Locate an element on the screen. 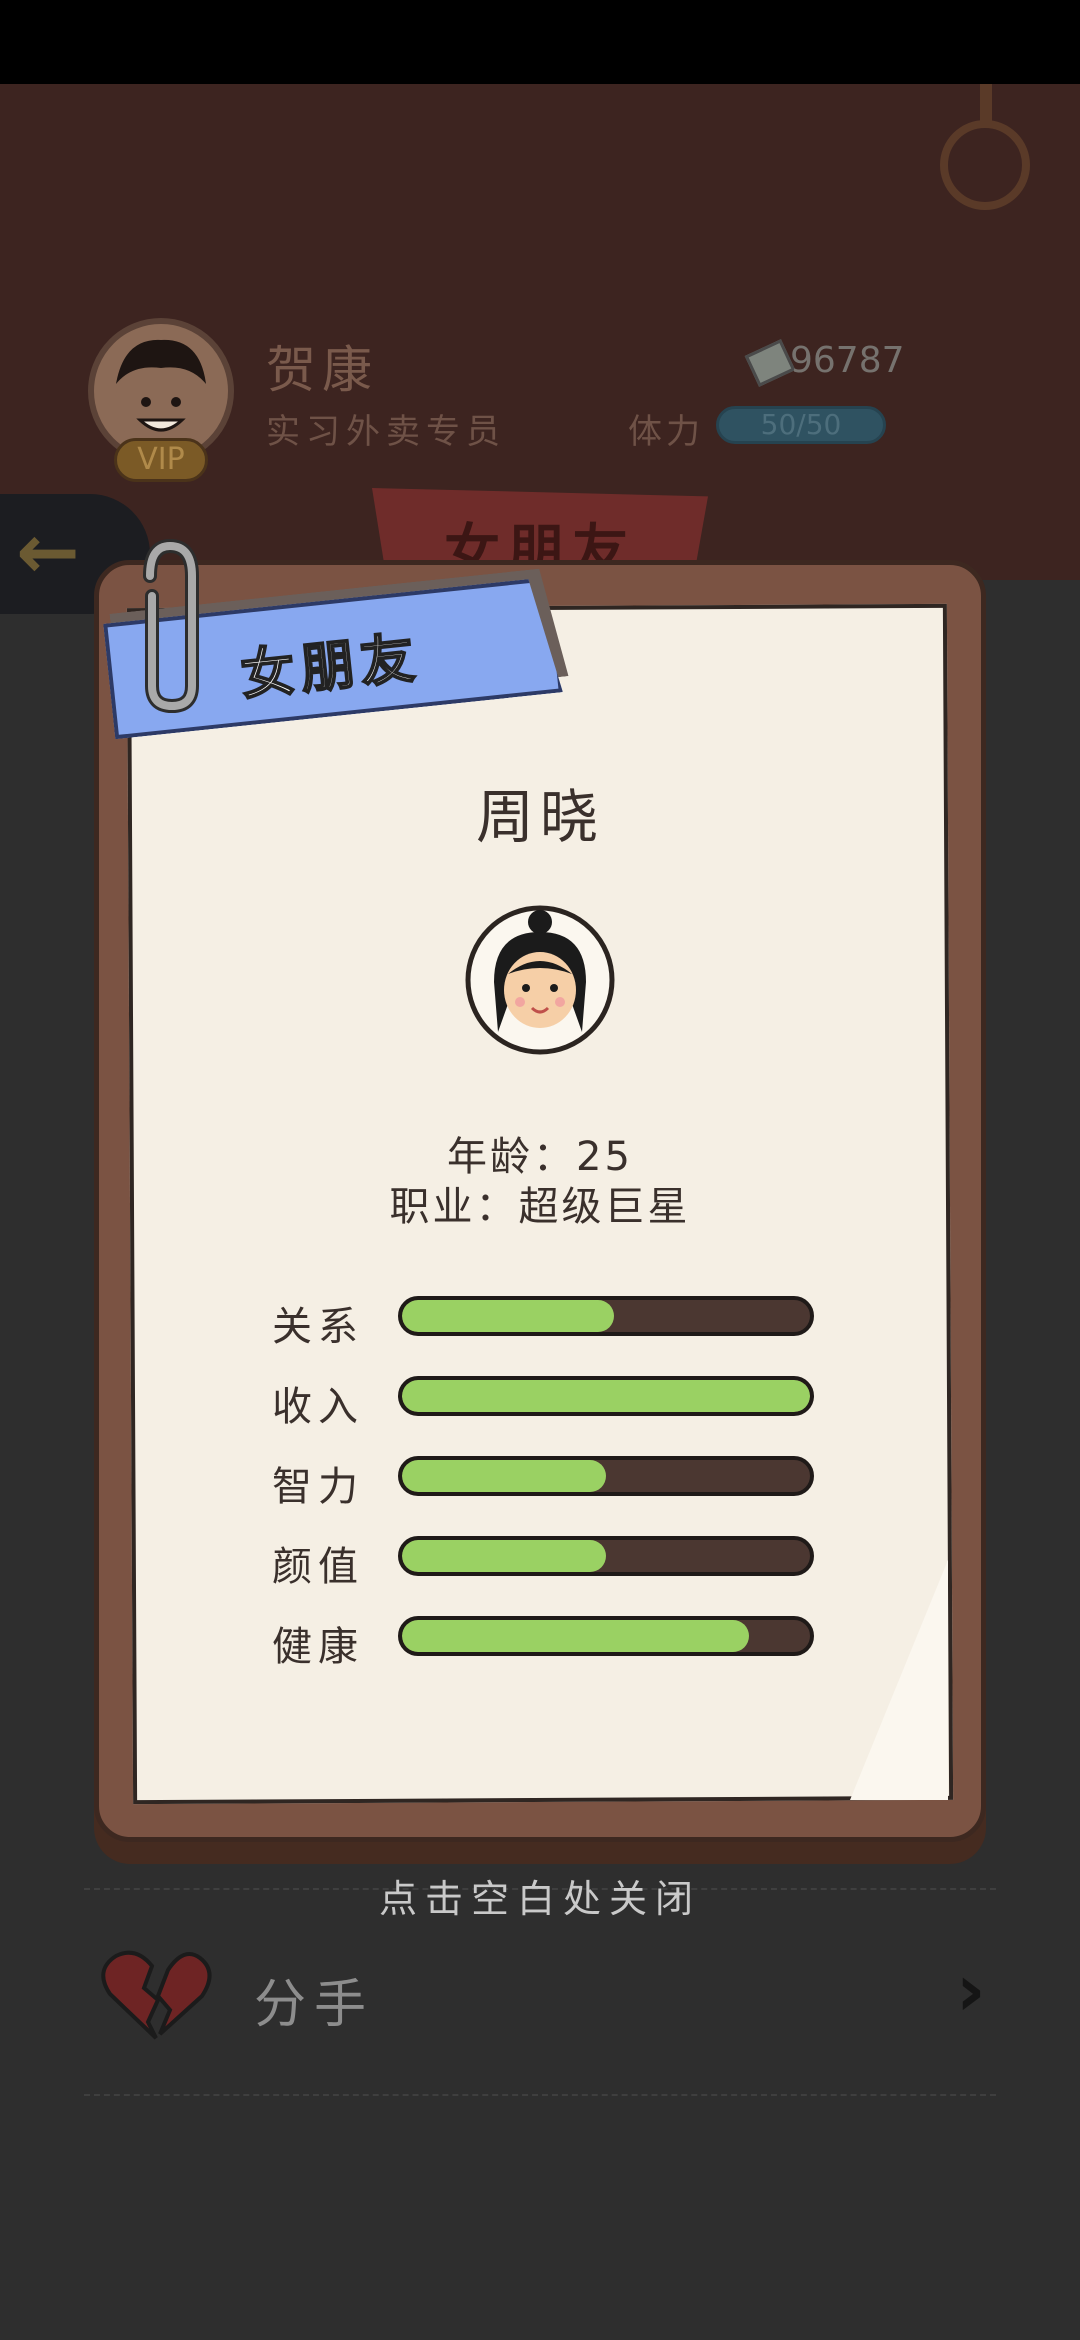 The width and height of the screenshot is (1080, 2340). breakup-label: 分手 is located at coordinates (314, 1999).